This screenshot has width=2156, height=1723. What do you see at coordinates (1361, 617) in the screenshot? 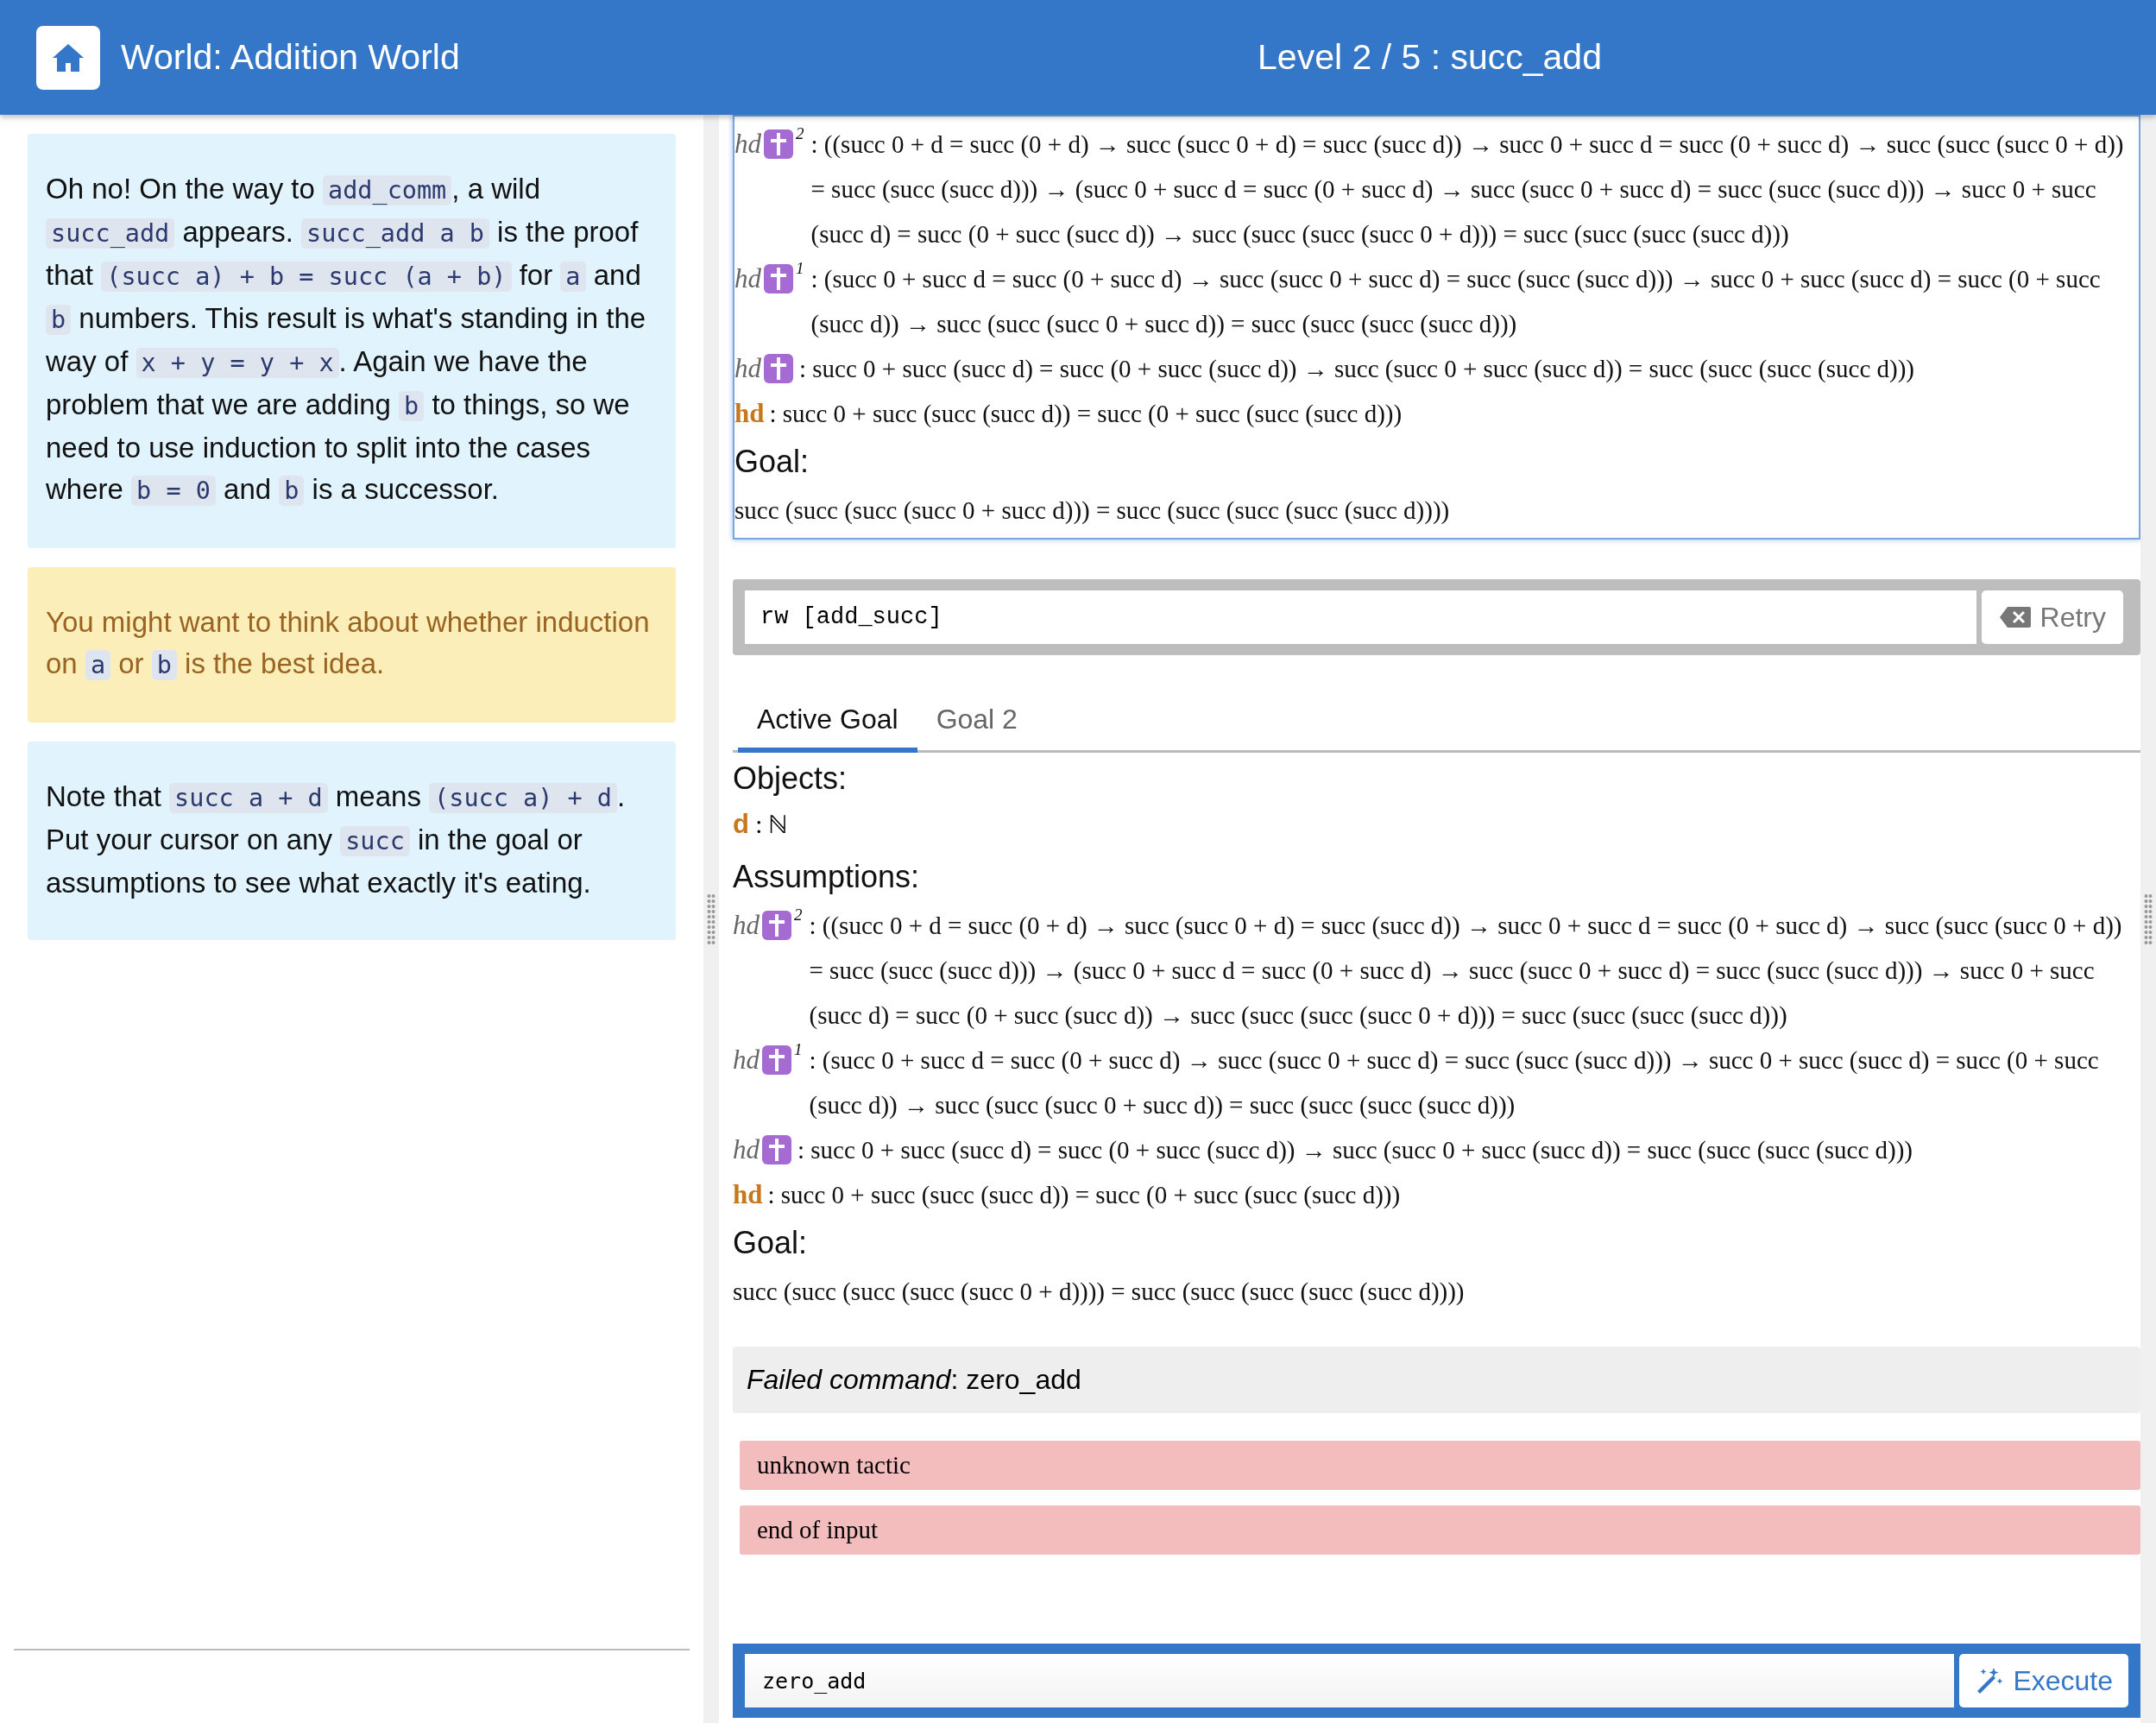
I see `command-field: rw [add_succ]` at bounding box center [1361, 617].